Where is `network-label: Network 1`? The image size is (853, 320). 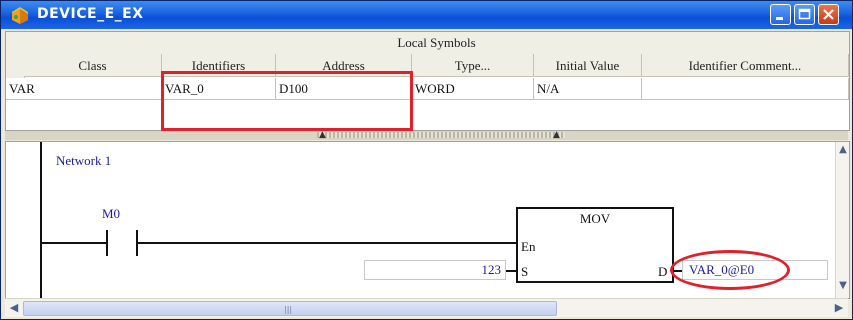
network-label: Network 1 is located at coordinates (84, 160).